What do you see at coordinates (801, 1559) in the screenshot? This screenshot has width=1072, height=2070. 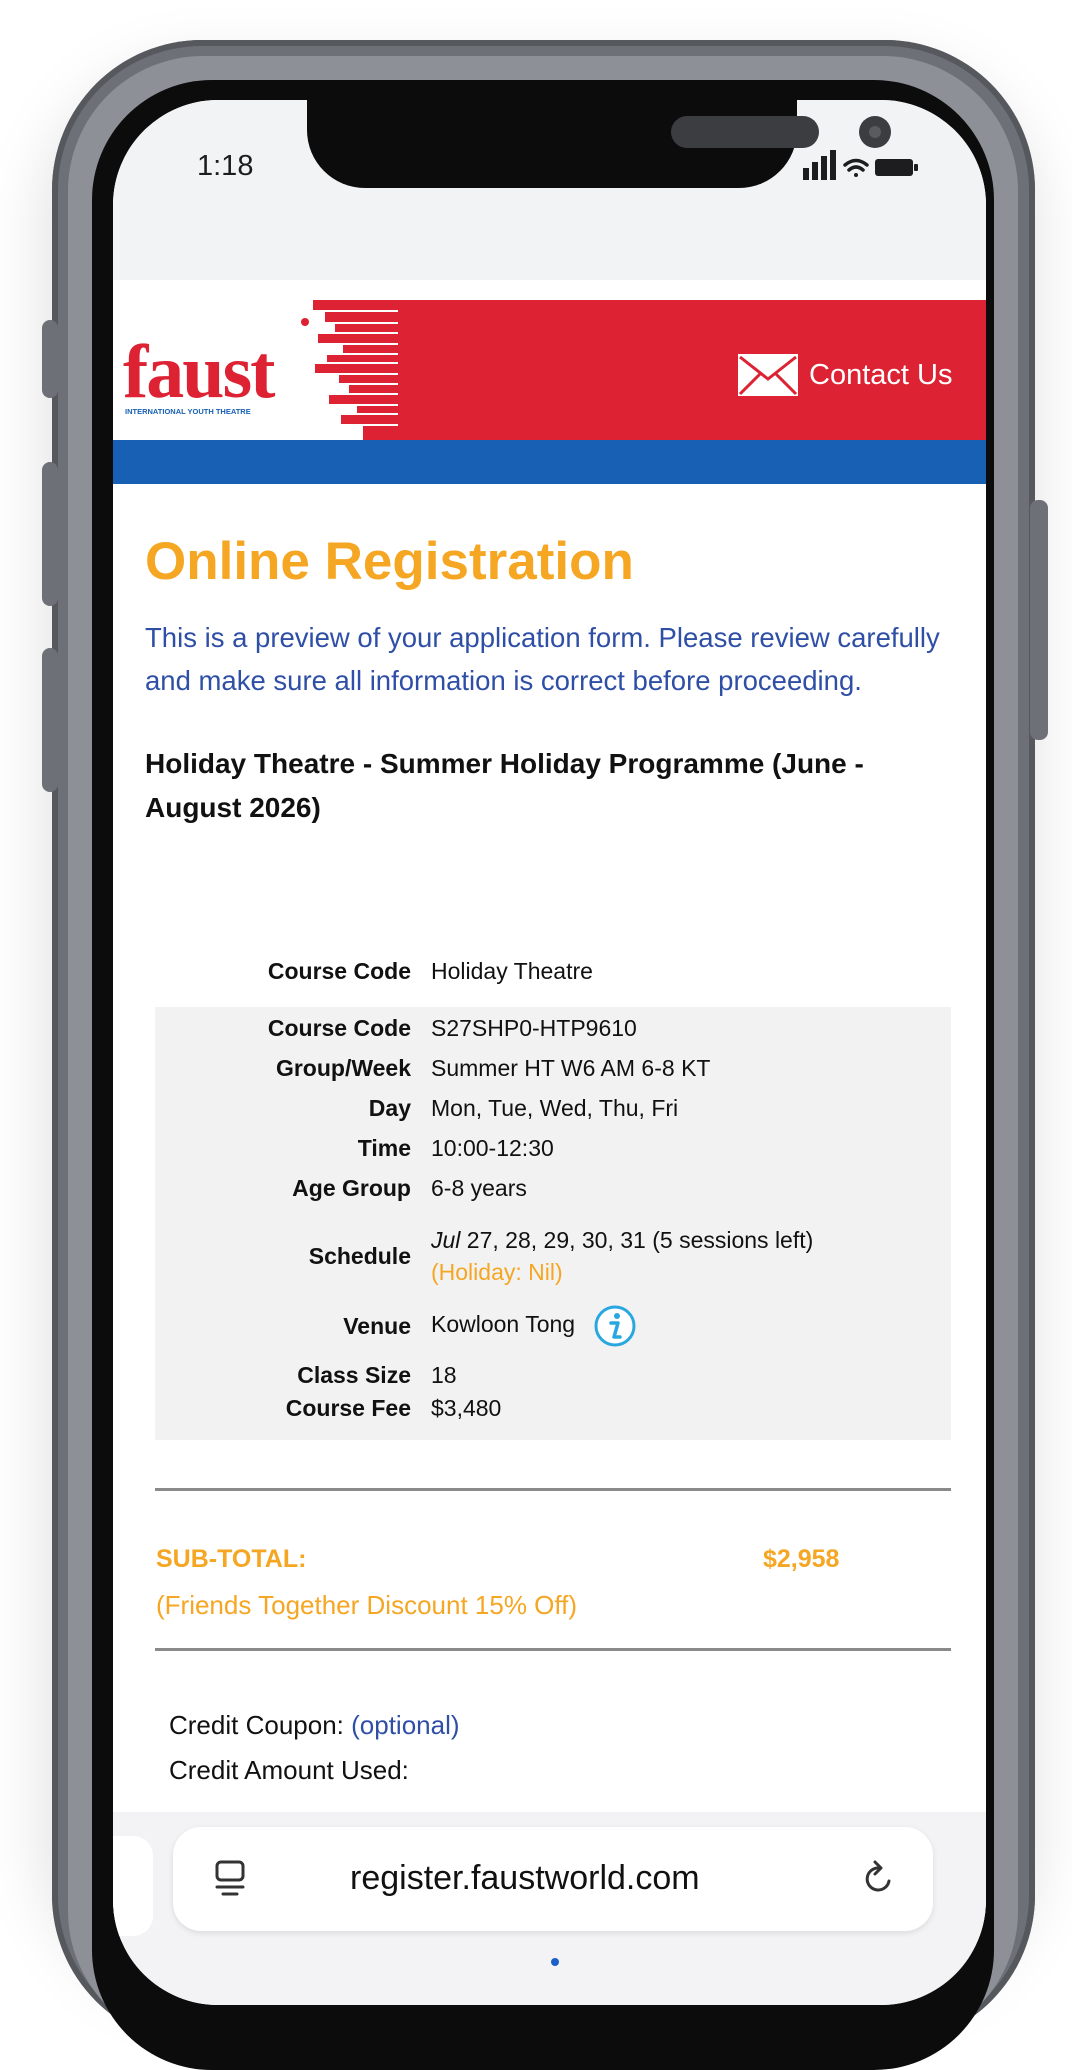 I see `subtotal-value: $2,958` at bounding box center [801, 1559].